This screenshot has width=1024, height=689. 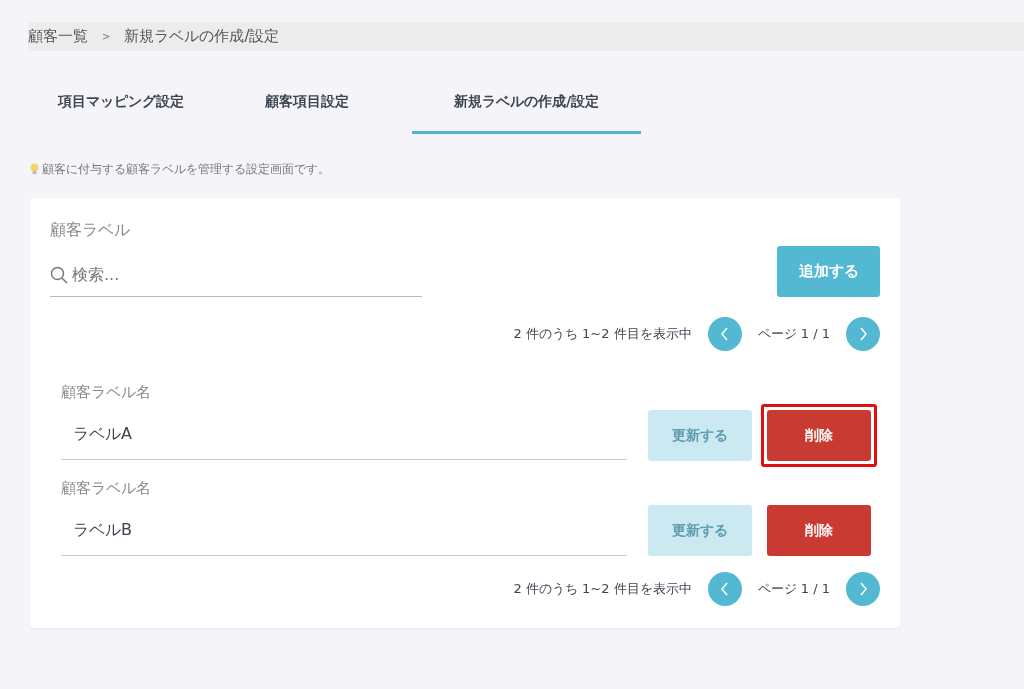 What do you see at coordinates (186, 169) in the screenshot?
I see `hint-text: 顧客に付与する顧客ラベルを管理する設定画面です。` at bounding box center [186, 169].